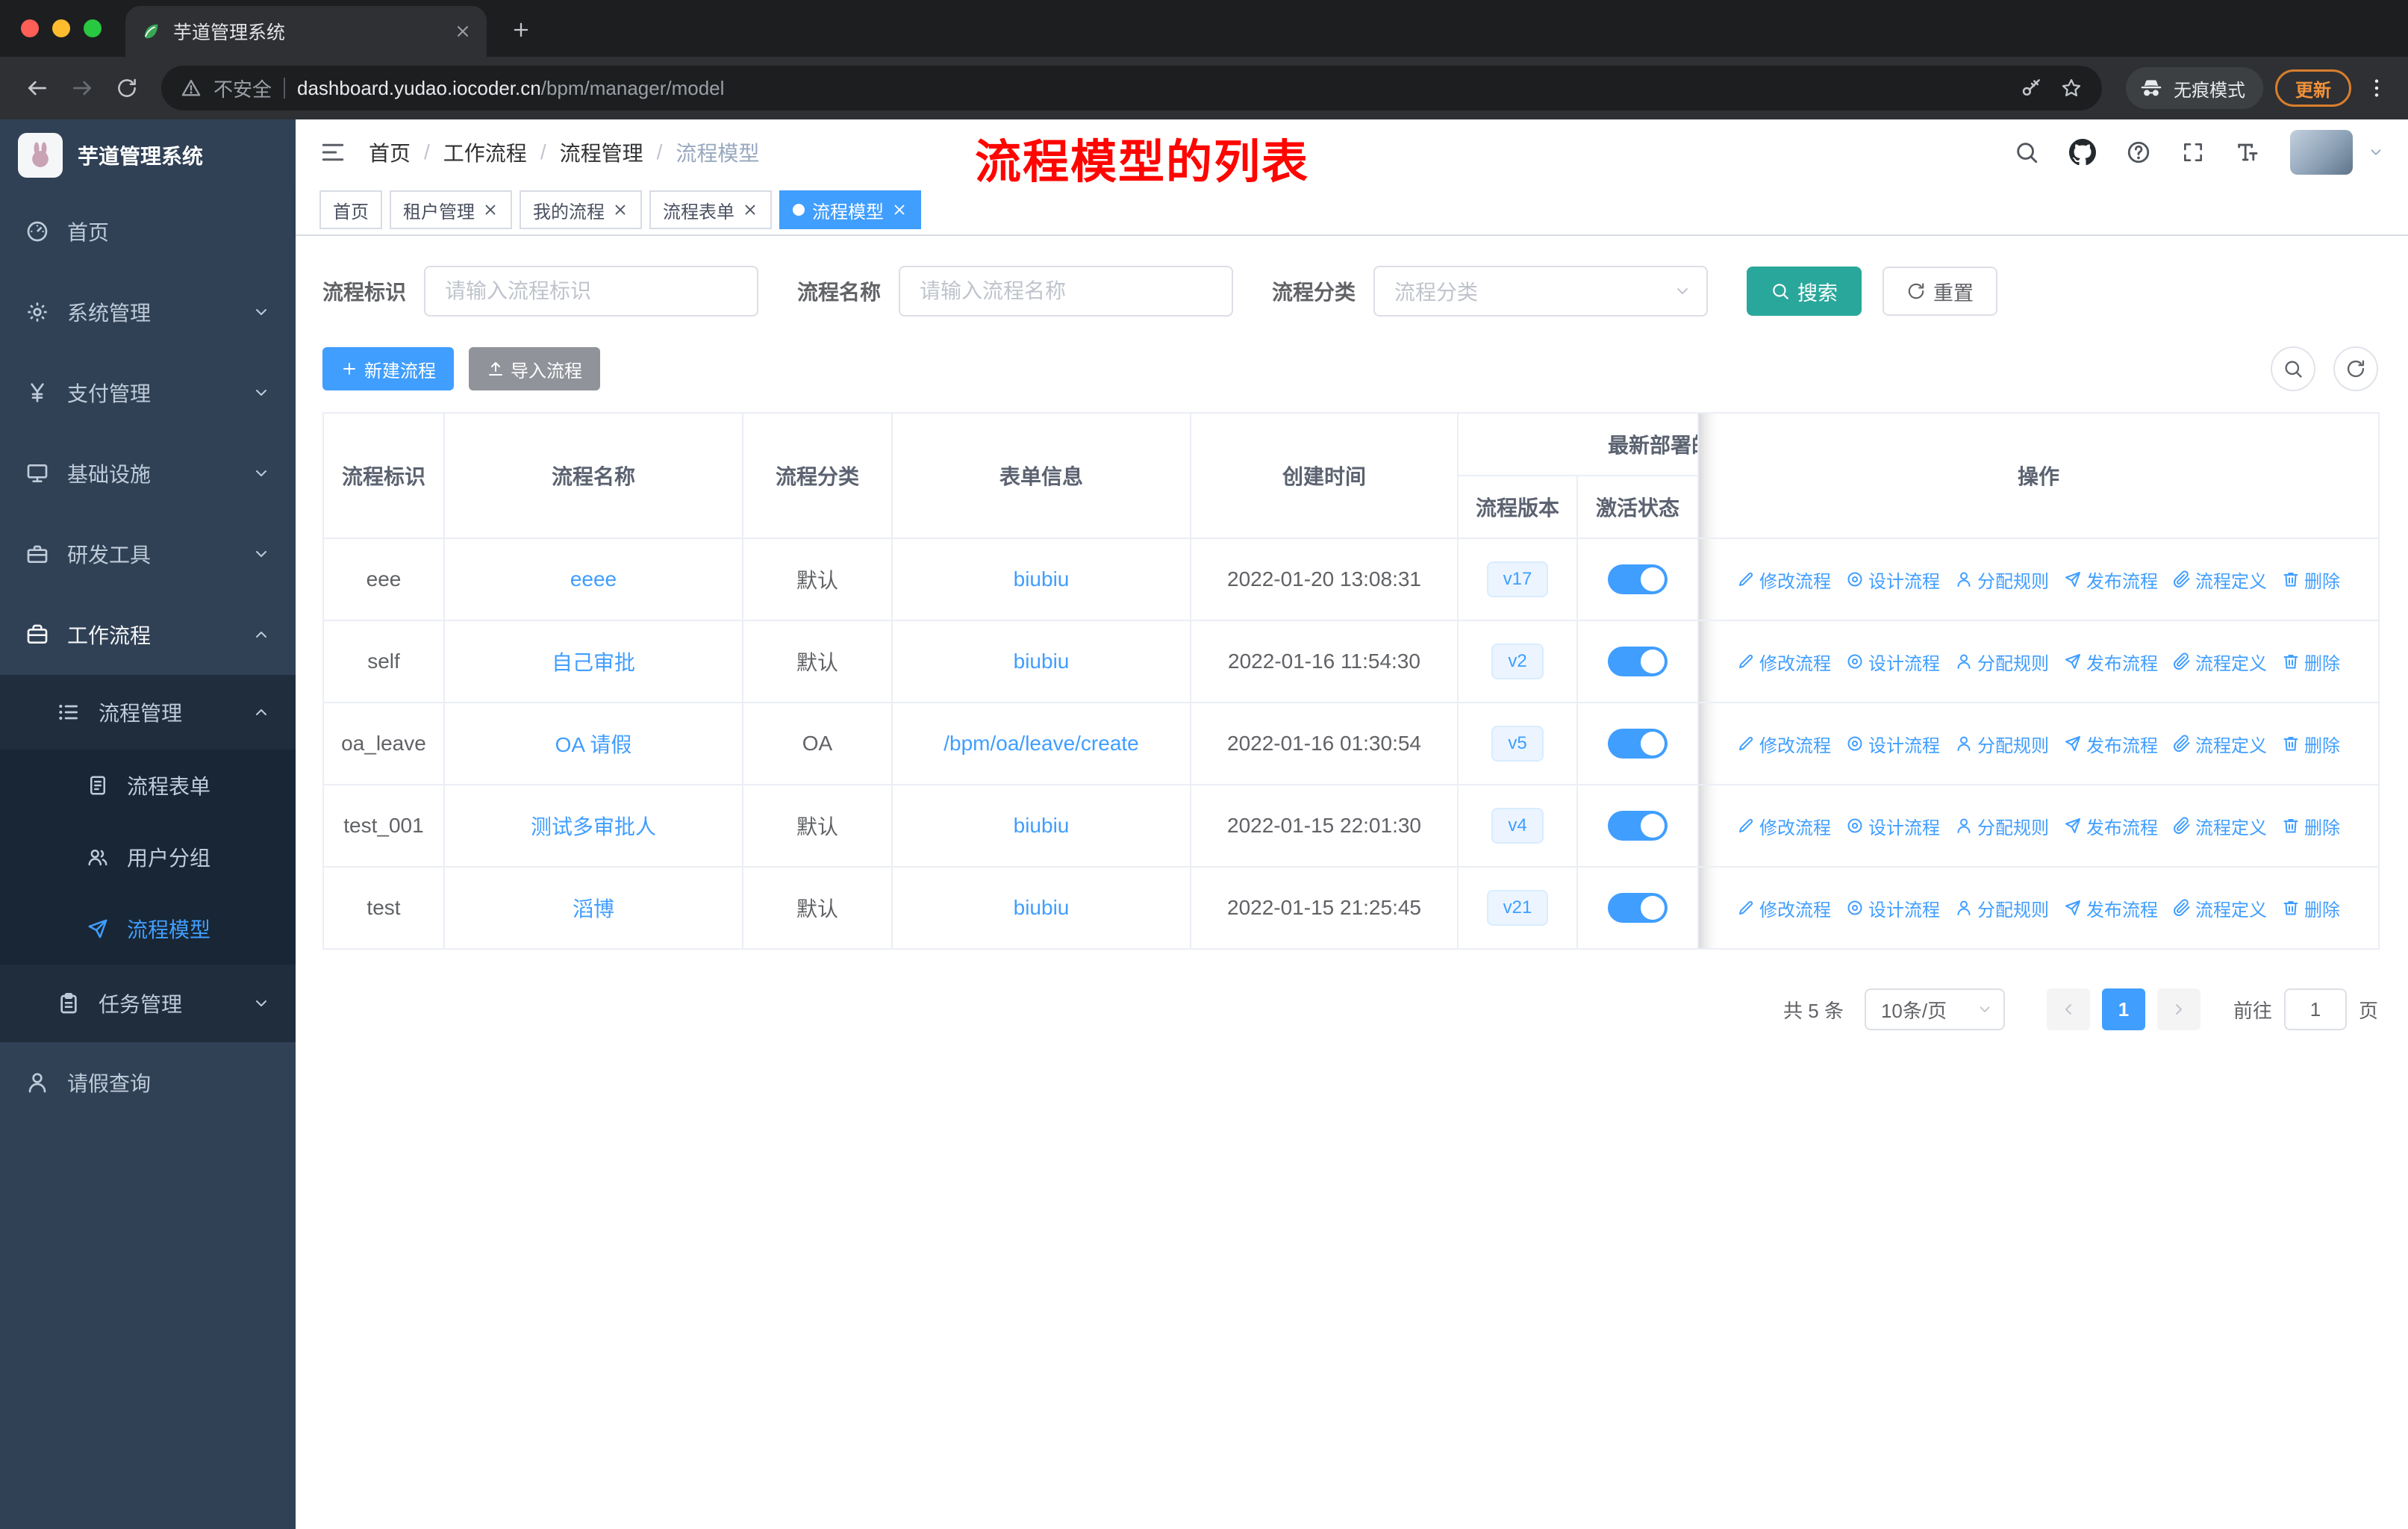 The width and height of the screenshot is (2408, 1529). Describe the element at coordinates (61, 28) in the screenshot. I see `minimize-window-button` at that location.